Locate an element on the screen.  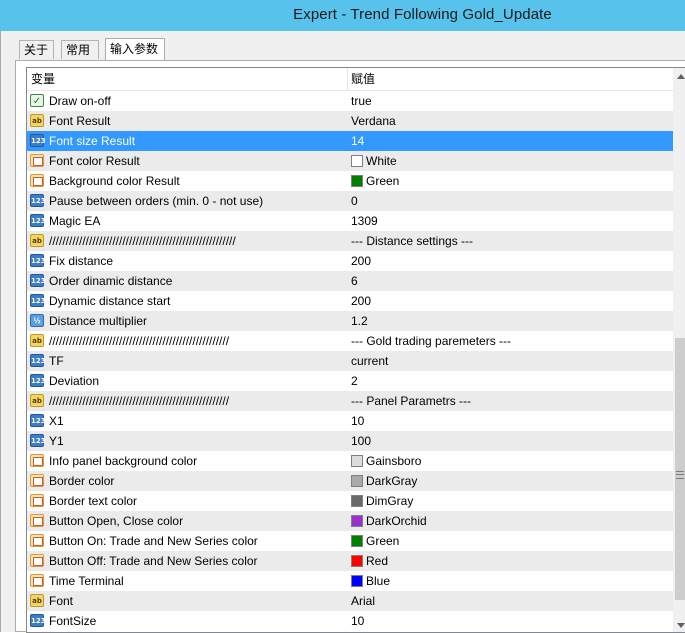
column-header-value: 赋值 is located at coordinates (363, 79).